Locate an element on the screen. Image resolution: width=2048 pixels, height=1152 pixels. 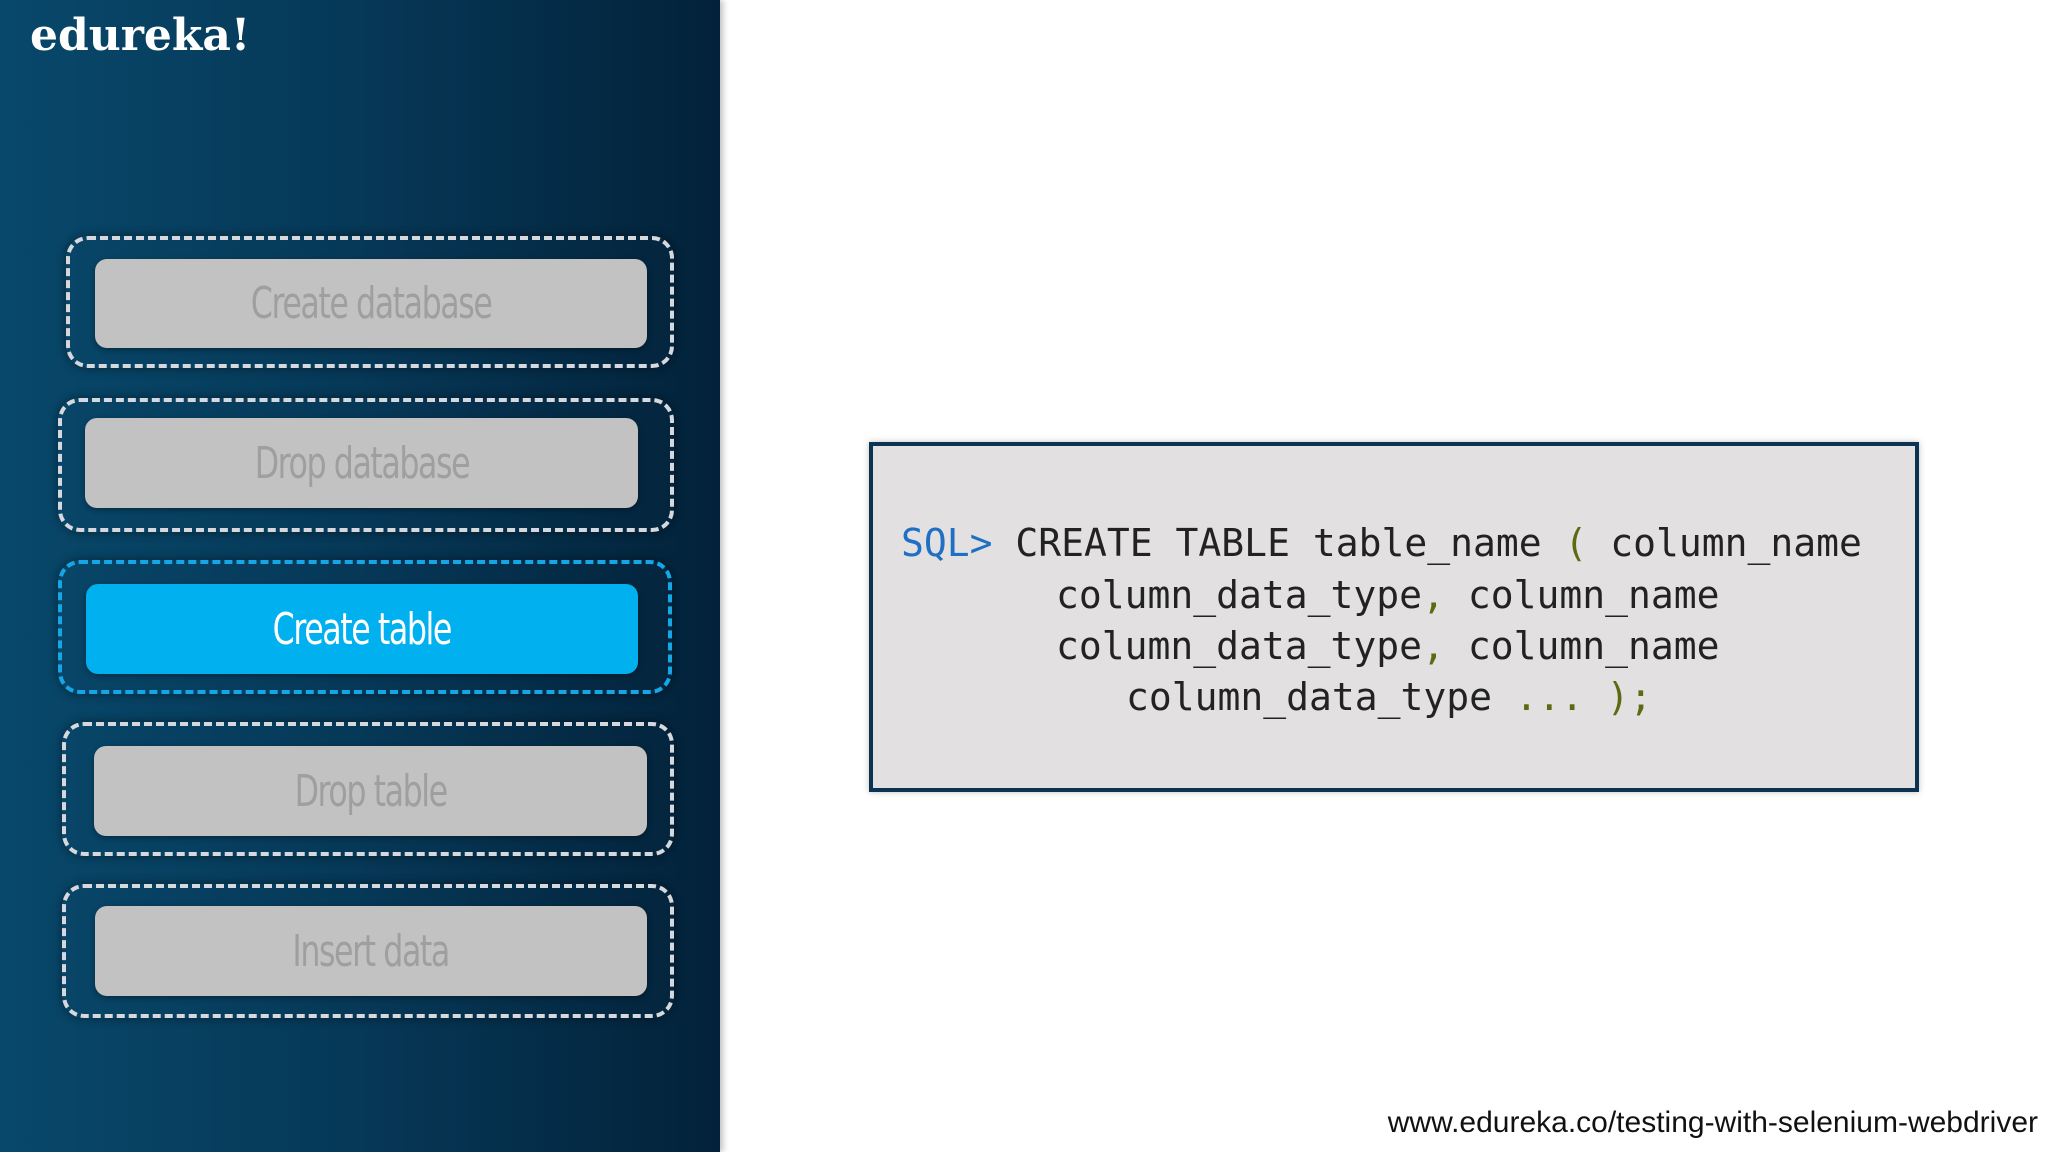
menu-item-create-database: Create database is located at coordinates (371, 303).